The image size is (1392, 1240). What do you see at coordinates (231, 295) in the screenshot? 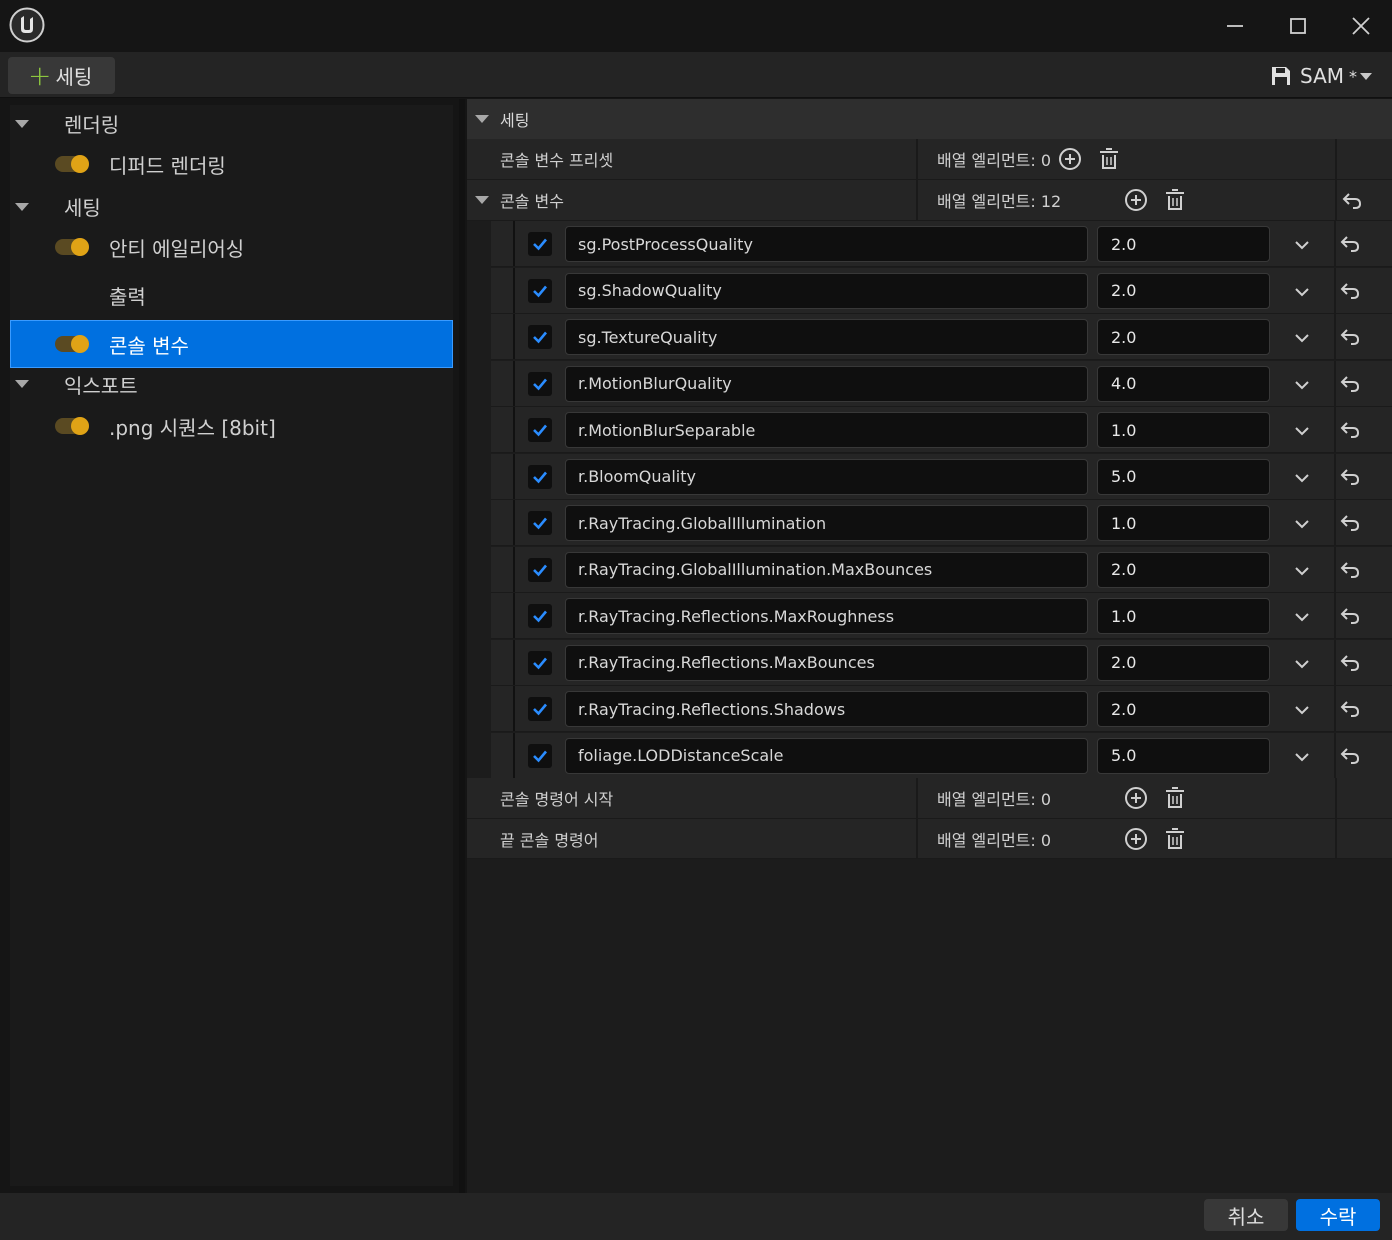
I see `tree-item-output: 출력` at bounding box center [231, 295].